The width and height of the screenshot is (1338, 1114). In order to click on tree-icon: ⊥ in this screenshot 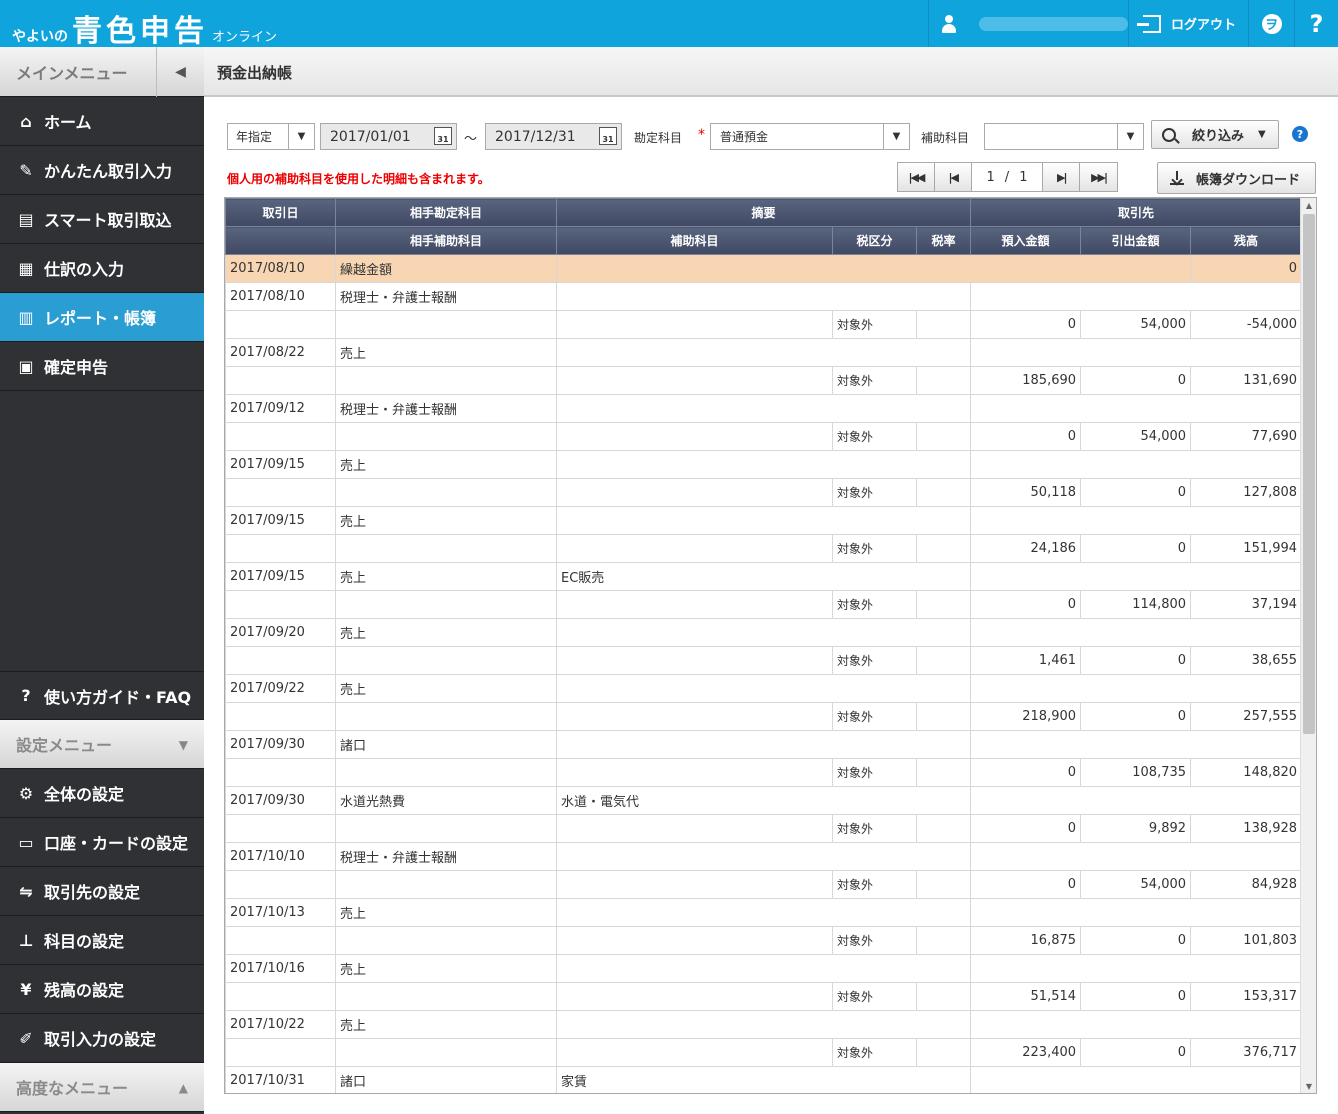, I will do `click(26, 940)`.